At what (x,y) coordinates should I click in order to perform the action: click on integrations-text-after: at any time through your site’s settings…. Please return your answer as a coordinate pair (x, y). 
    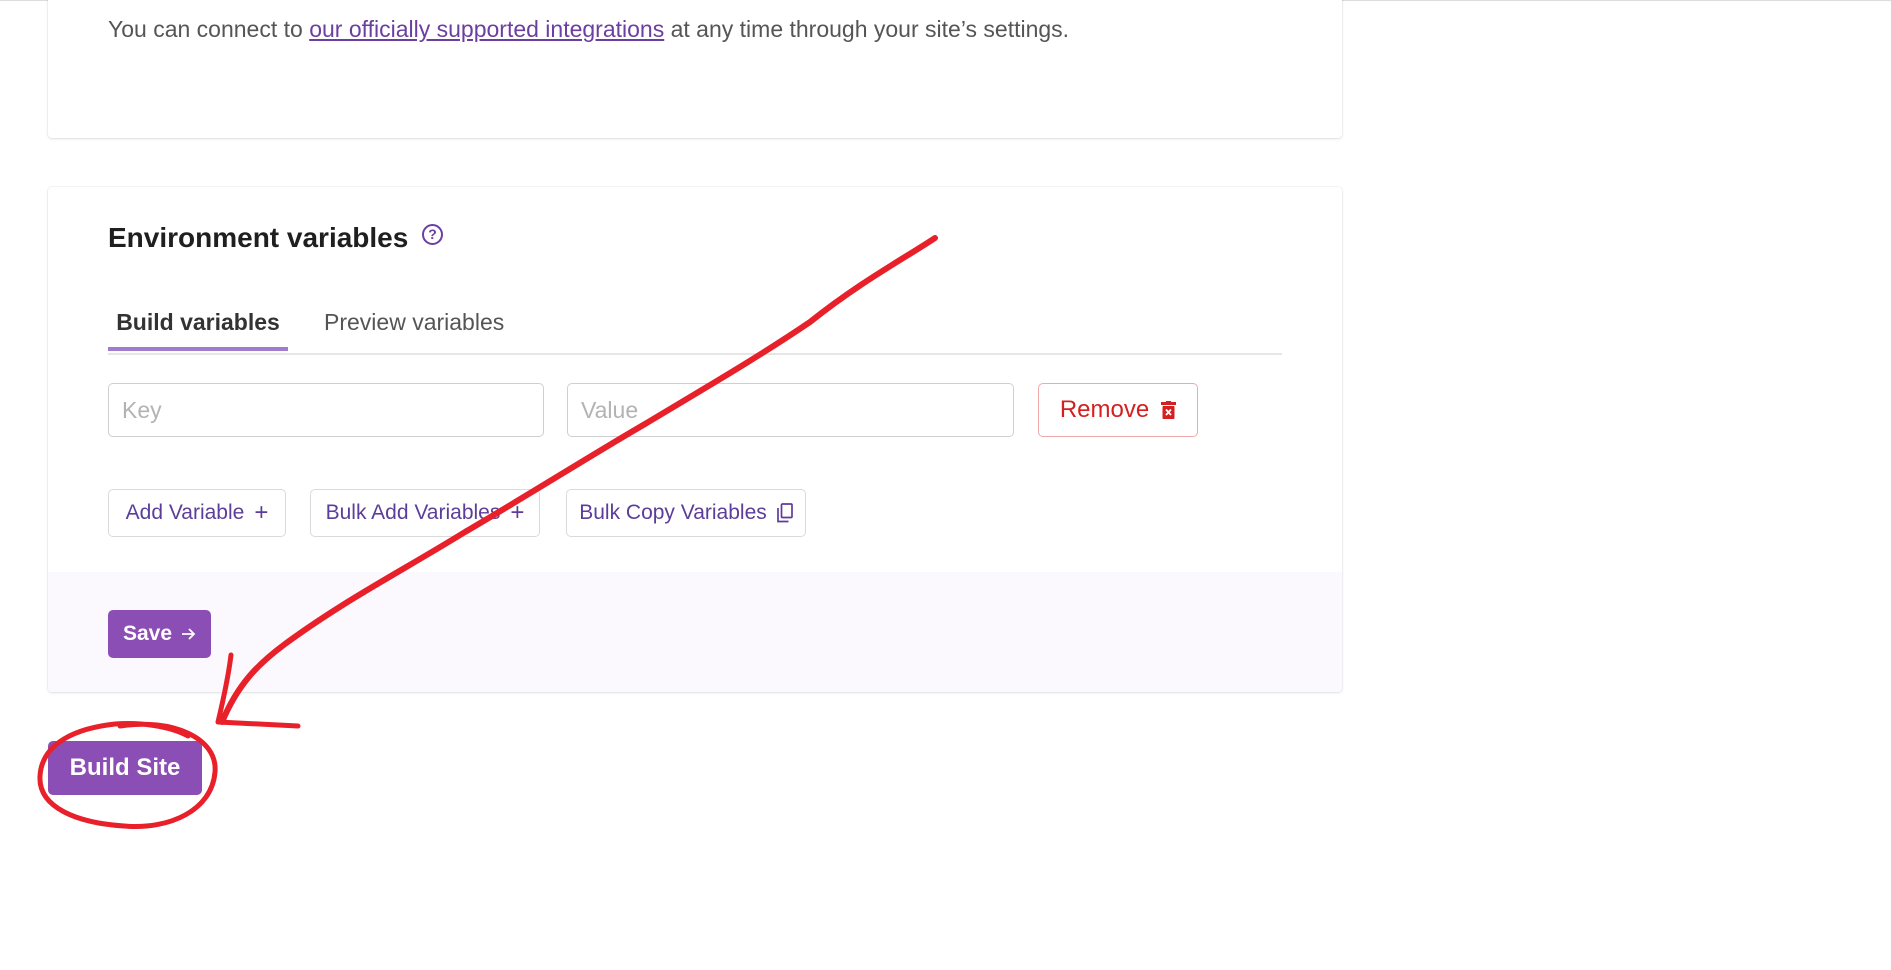
    Looking at the image, I should click on (867, 29).